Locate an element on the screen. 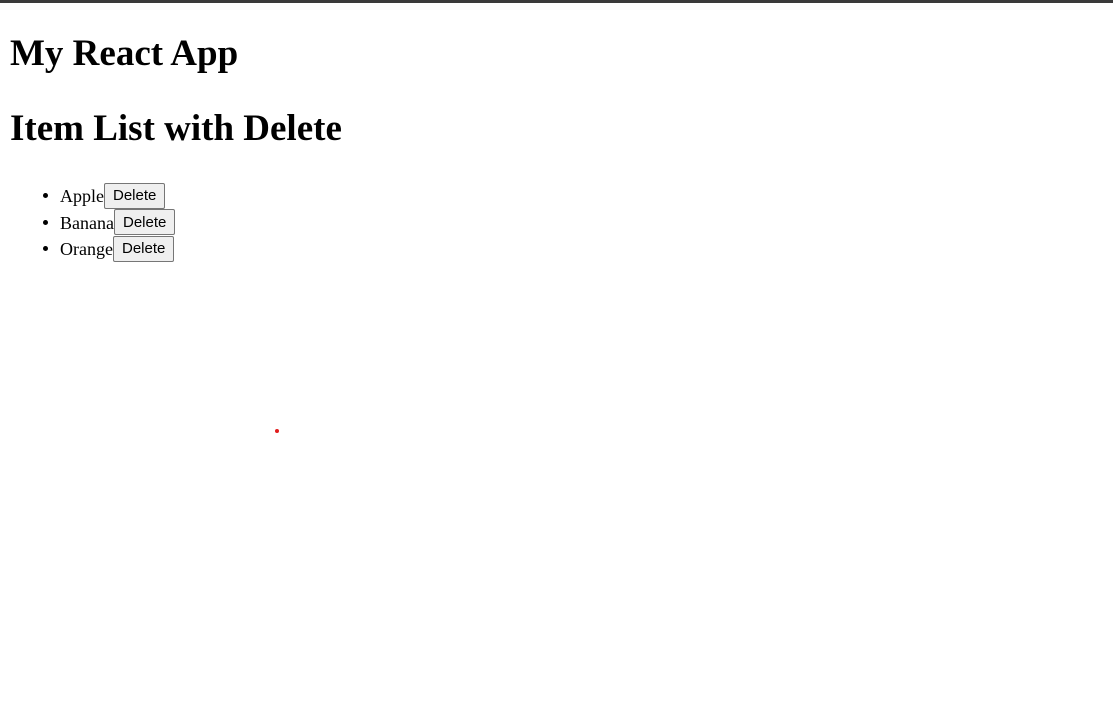 This screenshot has height=715, width=1113. item-list: AppleDelete BananaDelete OrangeDelete is located at coordinates (556, 222).